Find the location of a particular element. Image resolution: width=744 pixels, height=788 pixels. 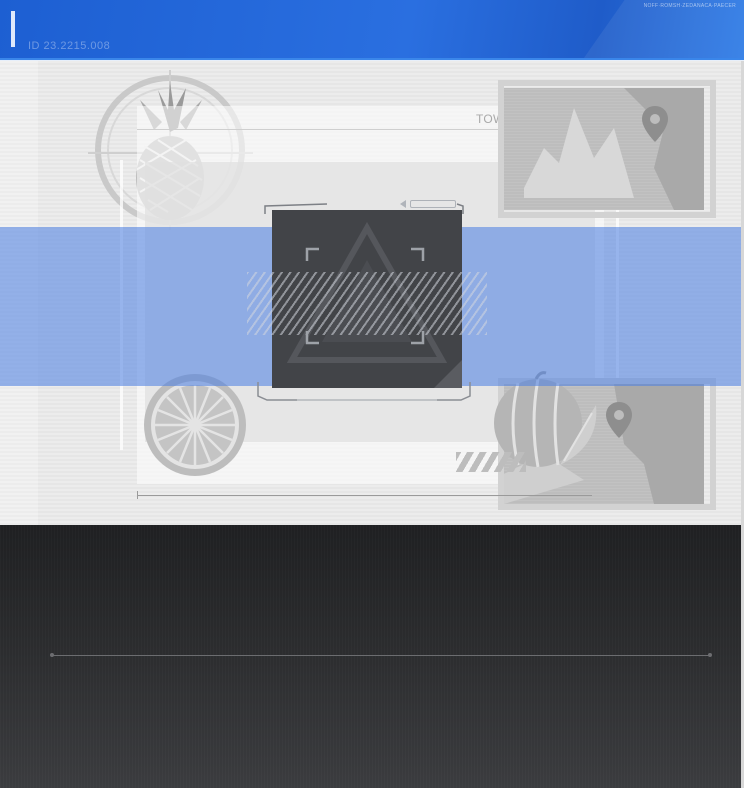

map-terrain-top is located at coordinates (614, 149).